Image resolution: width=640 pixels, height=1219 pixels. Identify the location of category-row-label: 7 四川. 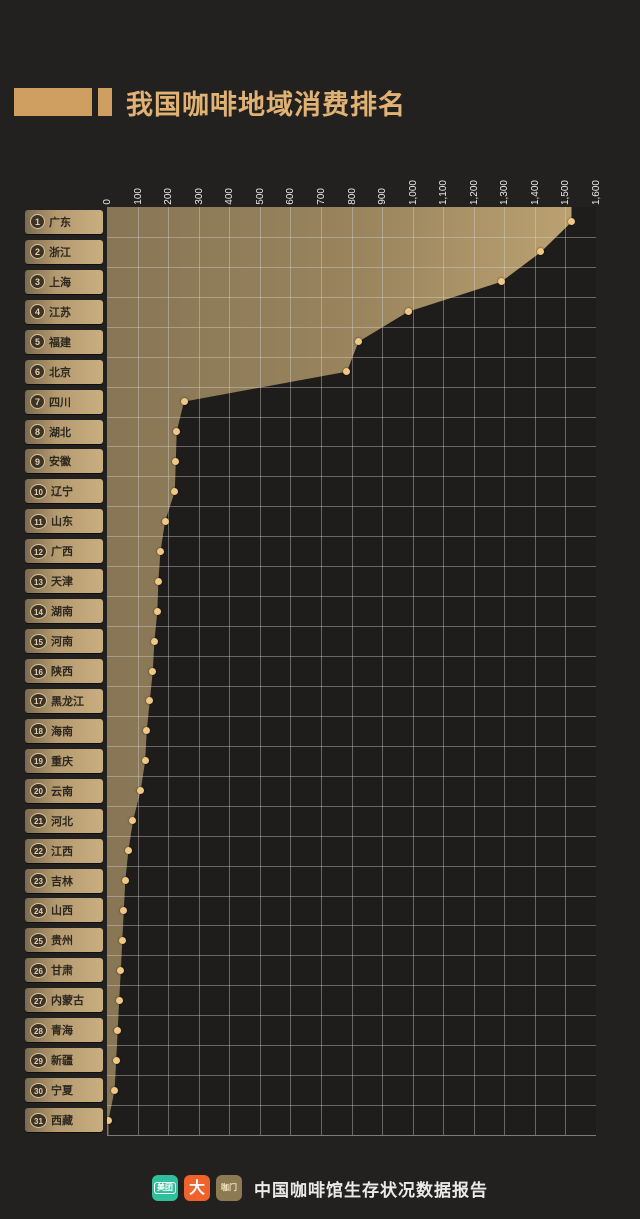
(64, 401).